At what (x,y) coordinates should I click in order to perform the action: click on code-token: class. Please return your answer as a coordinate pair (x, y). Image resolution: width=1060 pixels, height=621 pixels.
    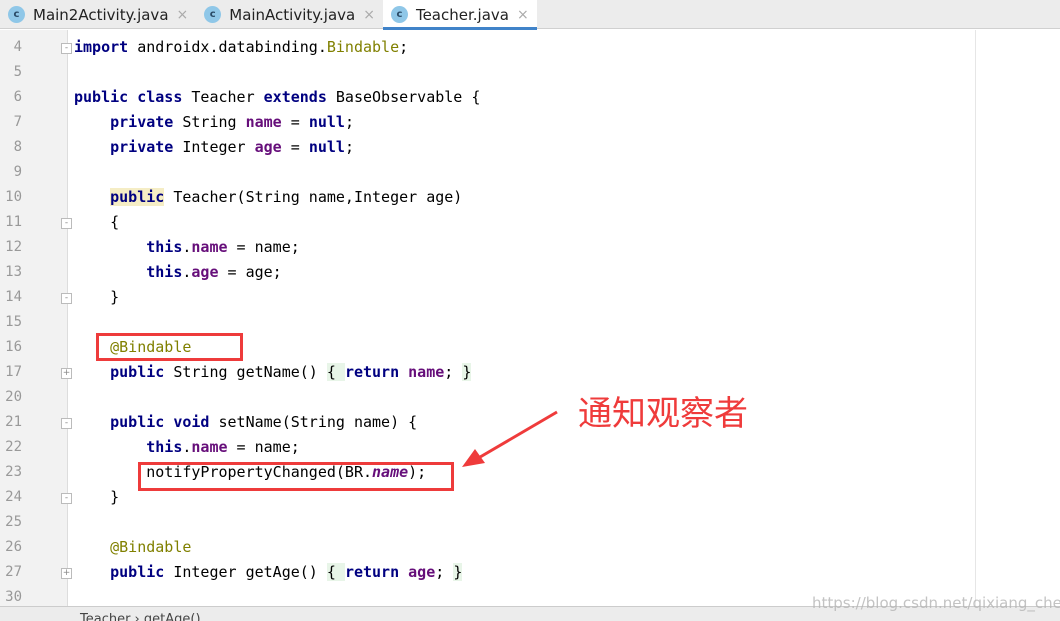
    Looking at the image, I should click on (160, 97).